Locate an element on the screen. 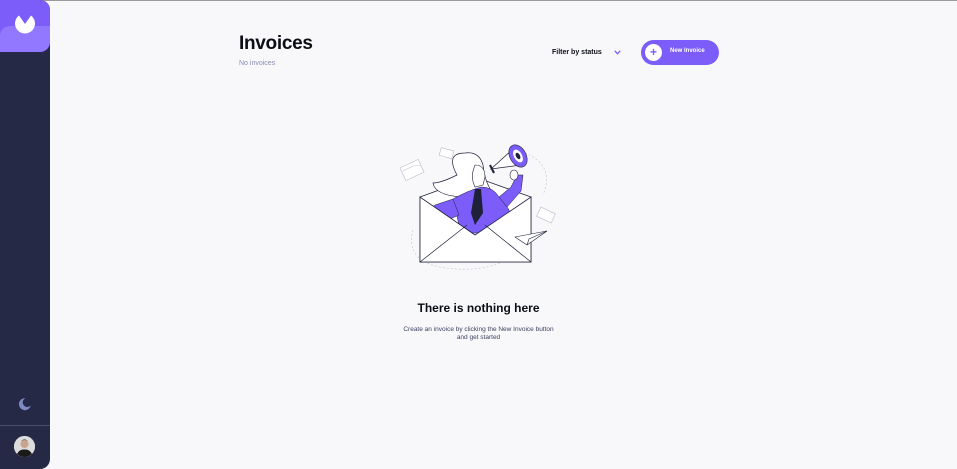 This screenshot has height=469, width=957. filter-by-status-dropdown: Filter by status is located at coordinates (586, 52).